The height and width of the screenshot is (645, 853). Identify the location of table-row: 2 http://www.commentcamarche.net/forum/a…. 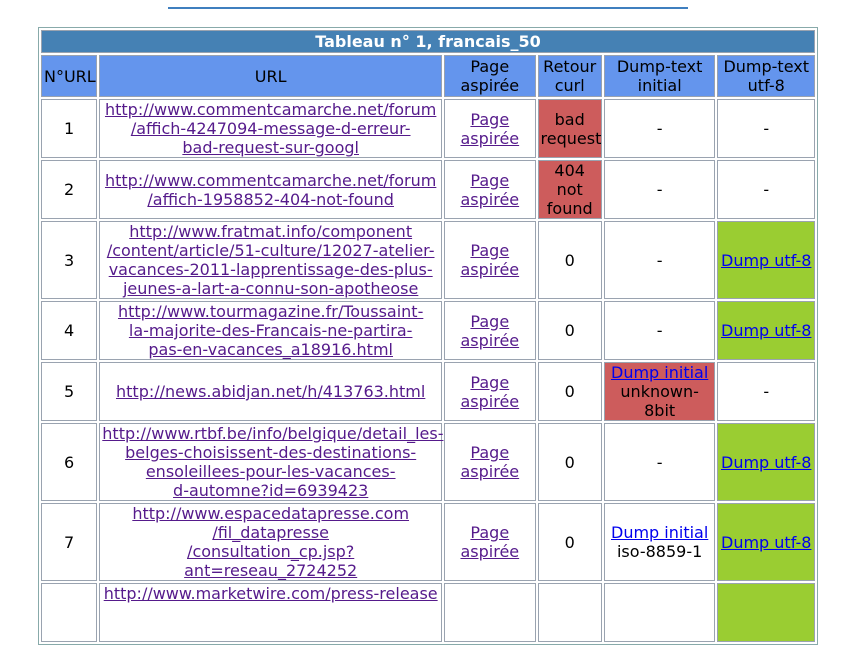
(428, 189).